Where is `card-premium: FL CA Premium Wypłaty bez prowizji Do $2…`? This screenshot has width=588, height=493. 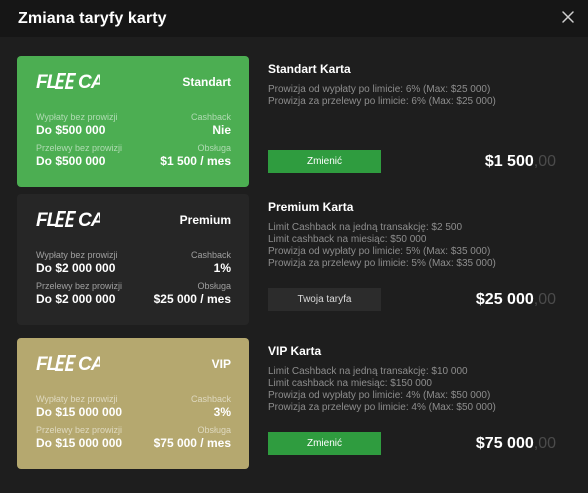 card-premium: FL CA Premium Wypłaty bez prowizji Do $2… is located at coordinates (133, 259).